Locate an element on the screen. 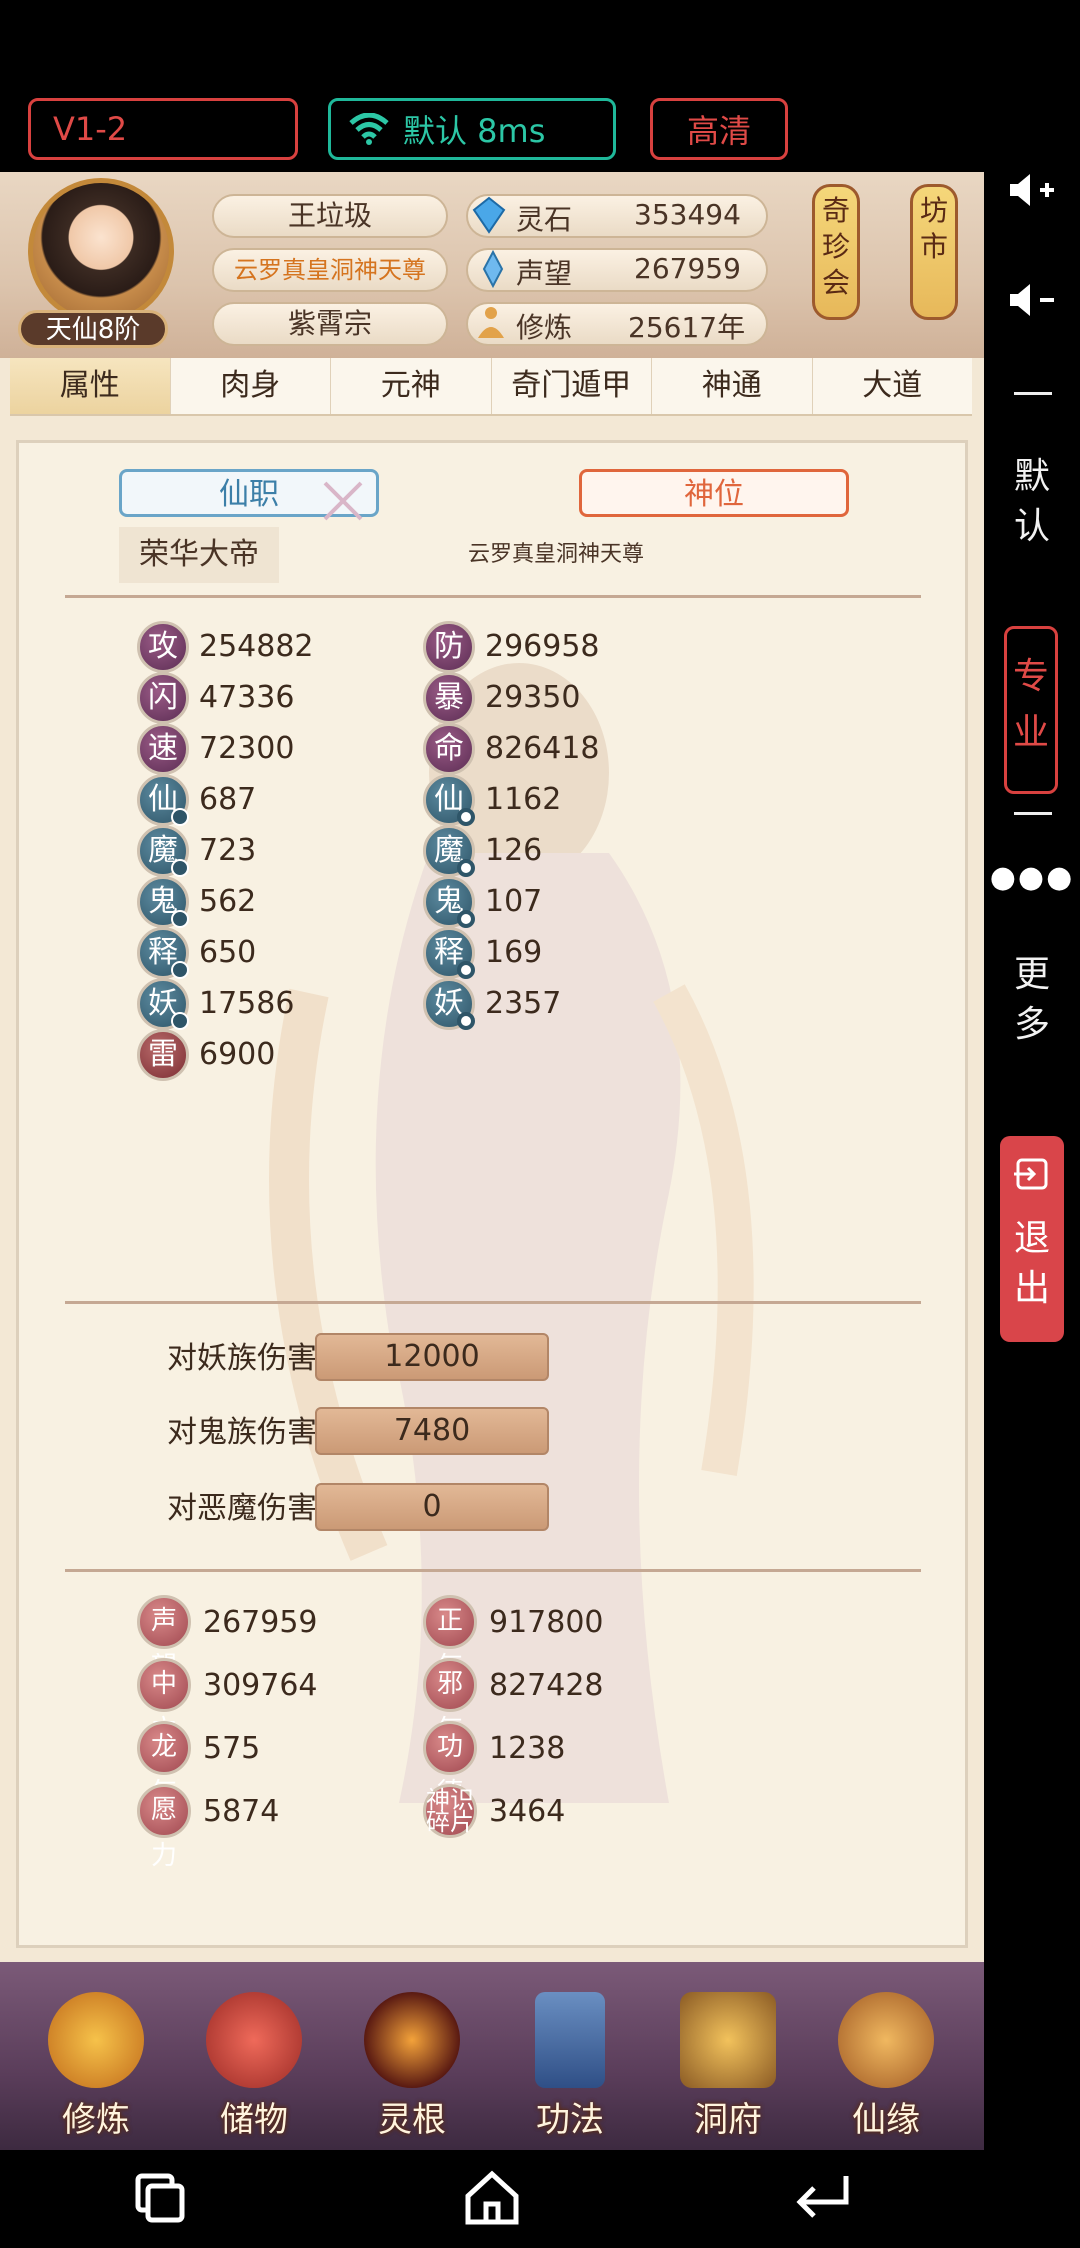 The image size is (1080, 2248). menu-cave: 洞府 is located at coordinates (728, 2067).